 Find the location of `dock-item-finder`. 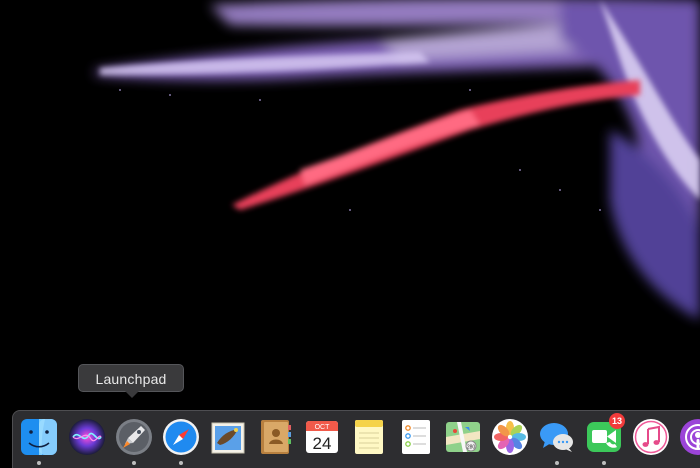

dock-item-finder is located at coordinates (39, 441).